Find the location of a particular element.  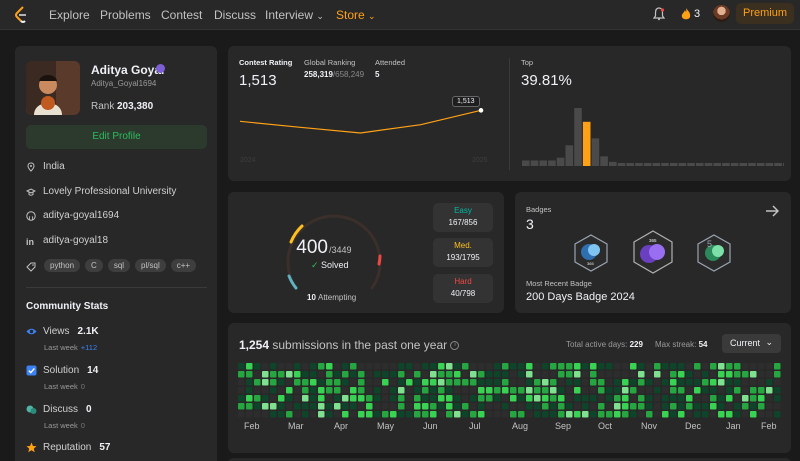

badge-icon: 365 is located at coordinates (591, 253).